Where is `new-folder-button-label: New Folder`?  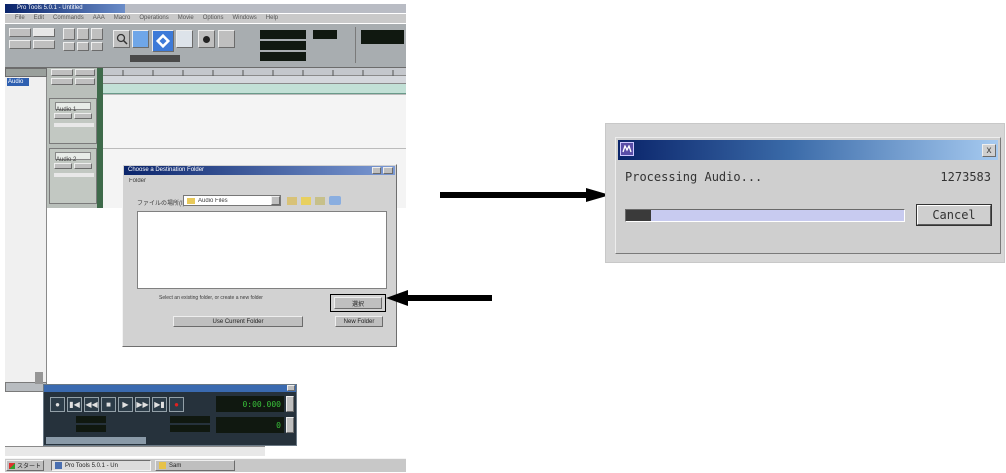
new-folder-button-label: New Folder is located at coordinates (359, 321).